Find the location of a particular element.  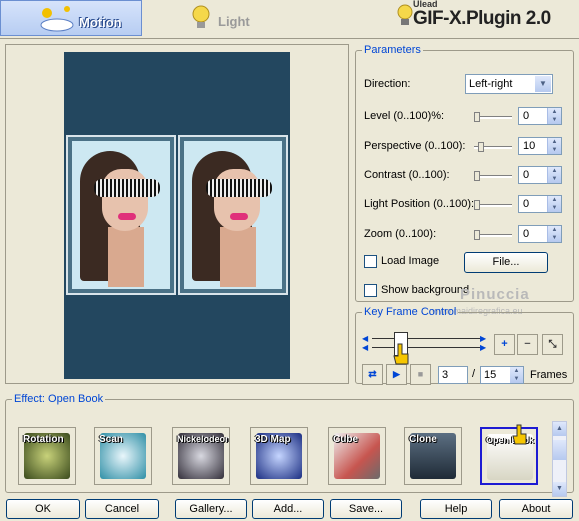

effect-label: Clone is located at coordinates (423, 439).